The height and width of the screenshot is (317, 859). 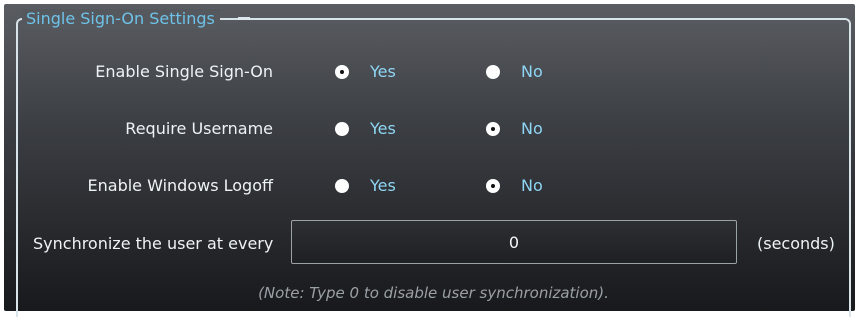 I want to click on enable-sso-label: Enable Single Sign-On, so click(x=184, y=71).